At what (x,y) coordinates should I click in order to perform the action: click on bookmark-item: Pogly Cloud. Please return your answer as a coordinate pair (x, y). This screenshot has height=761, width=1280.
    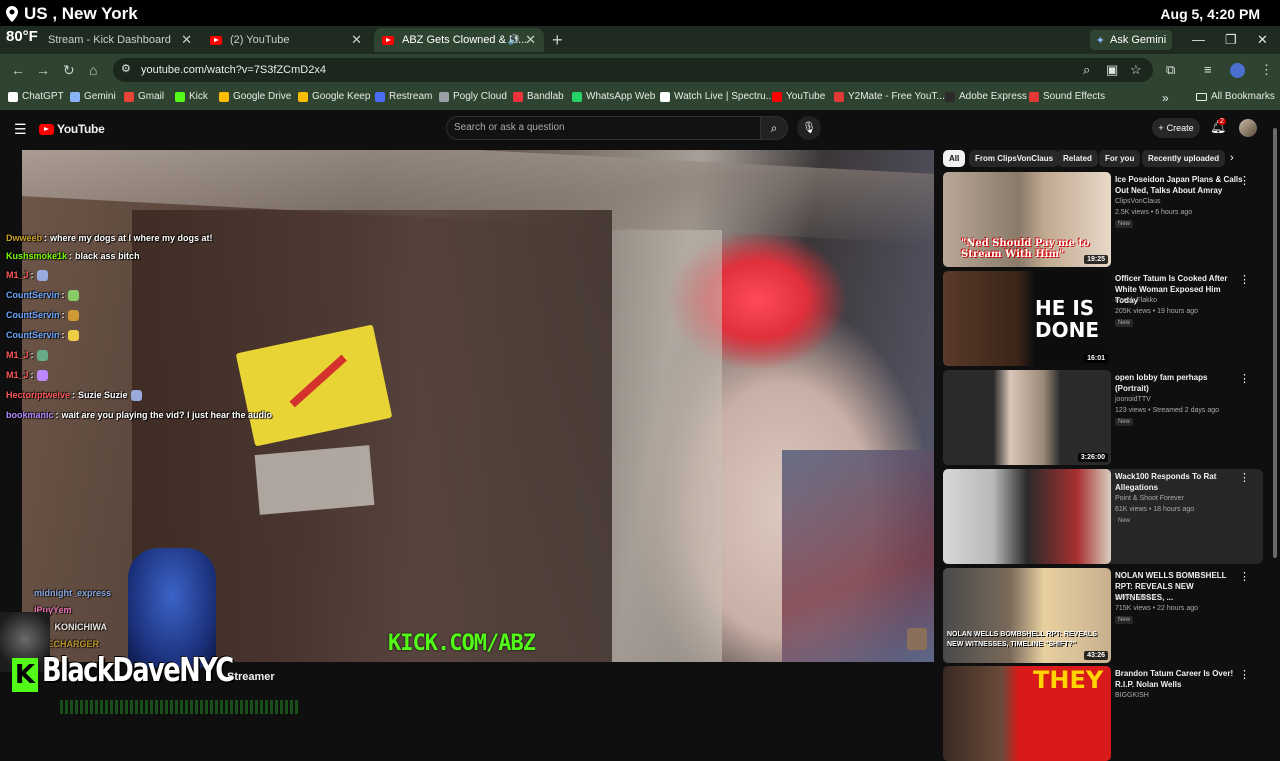
    Looking at the image, I should click on (473, 96).